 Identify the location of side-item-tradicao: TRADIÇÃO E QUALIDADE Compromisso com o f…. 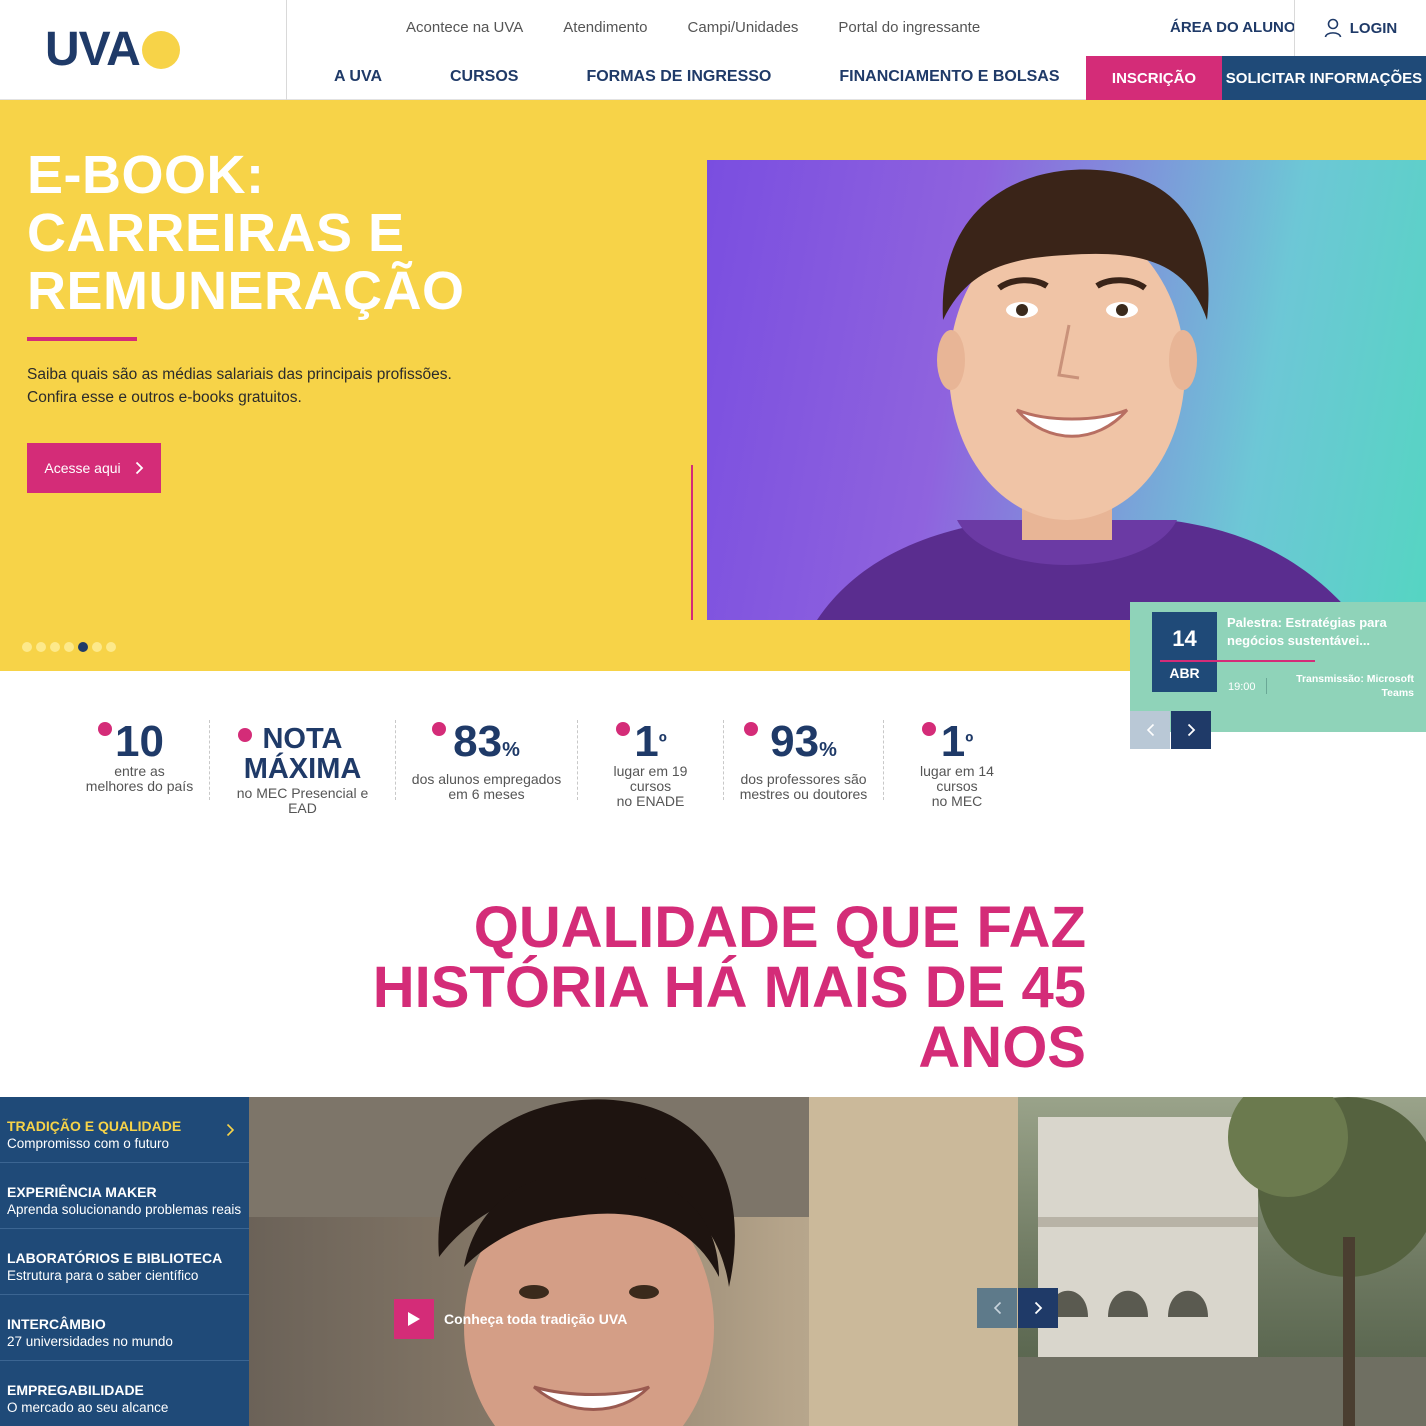
(124, 1130).